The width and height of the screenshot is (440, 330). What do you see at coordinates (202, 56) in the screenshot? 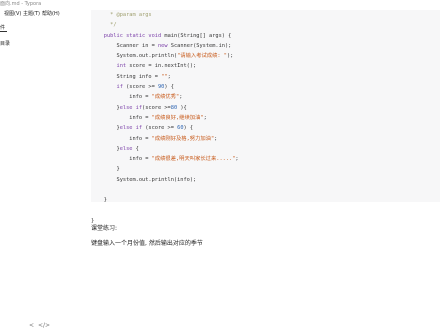
I see `code-token: "请输入考试成绩: "` at bounding box center [202, 56].